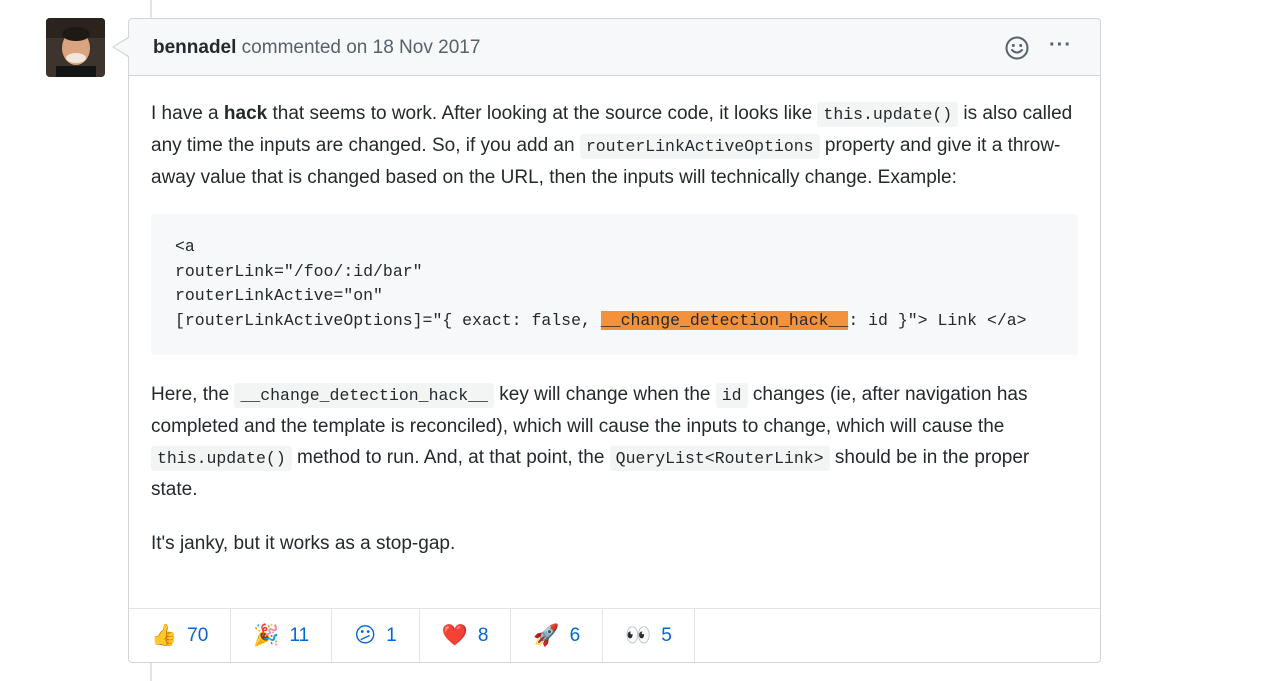 The height and width of the screenshot is (681, 1280). Describe the element at coordinates (719, 458) in the screenshot. I see `inline-code: QueryList<RouterLink>` at that location.